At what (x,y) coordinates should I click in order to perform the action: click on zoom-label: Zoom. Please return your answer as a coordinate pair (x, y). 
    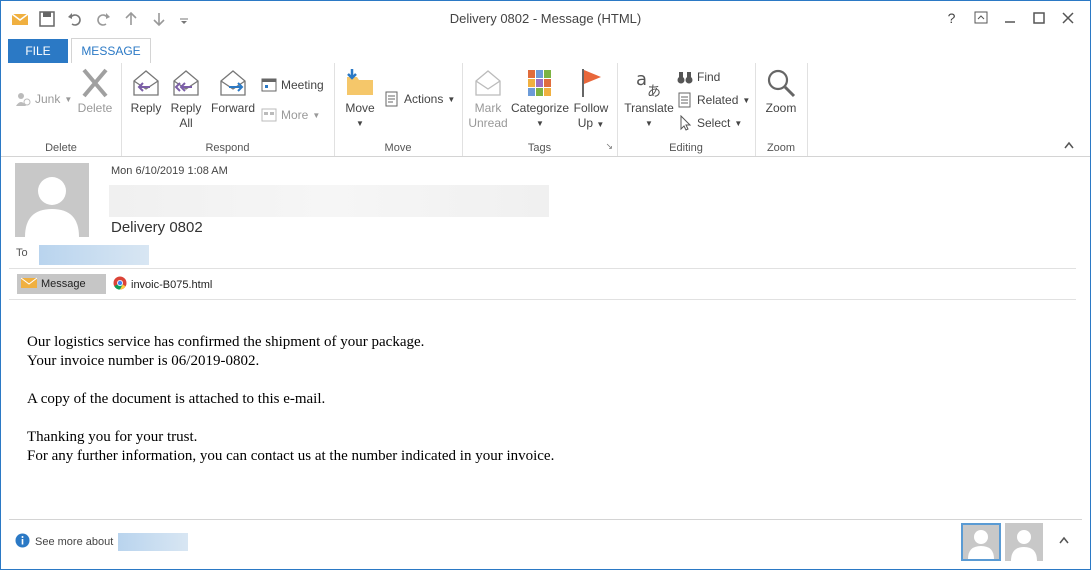
    Looking at the image, I should click on (781, 108).